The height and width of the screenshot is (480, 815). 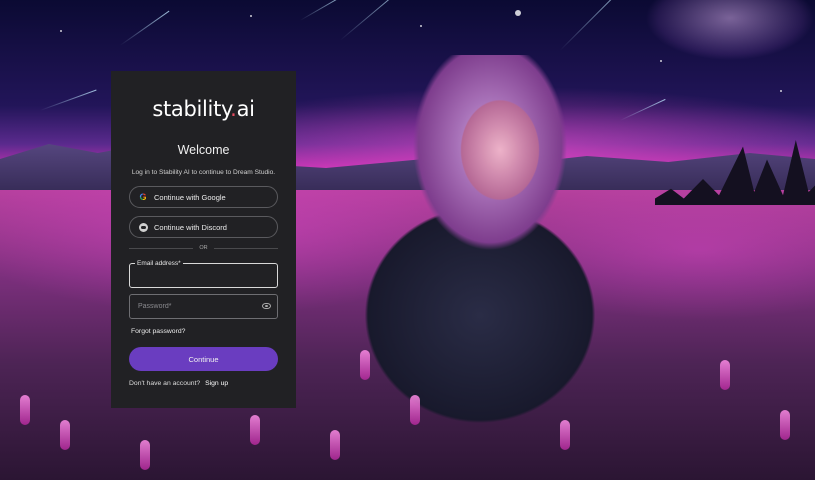 I want to click on continue-with-google-button: G Continue with Google, so click(x=203, y=197).